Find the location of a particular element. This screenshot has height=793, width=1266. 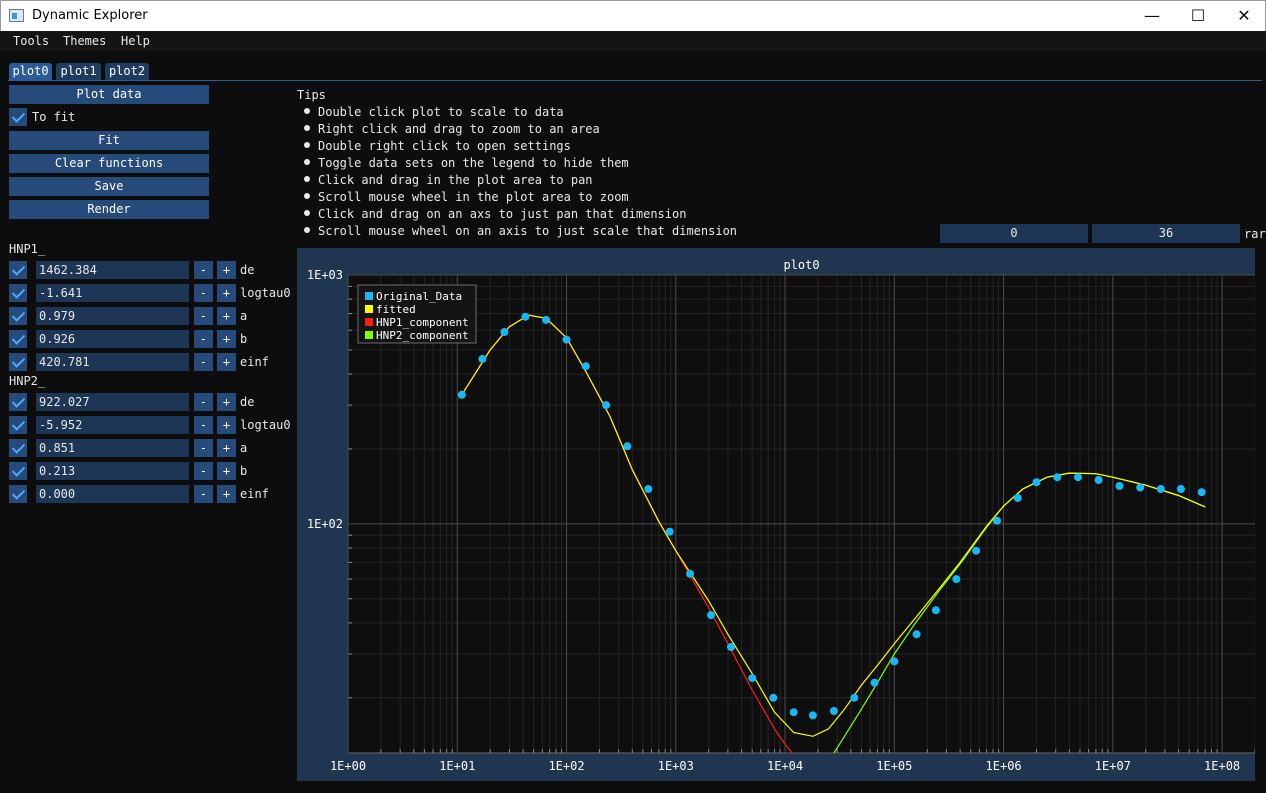

param-value-field: 0.213 is located at coordinates (112, 471).